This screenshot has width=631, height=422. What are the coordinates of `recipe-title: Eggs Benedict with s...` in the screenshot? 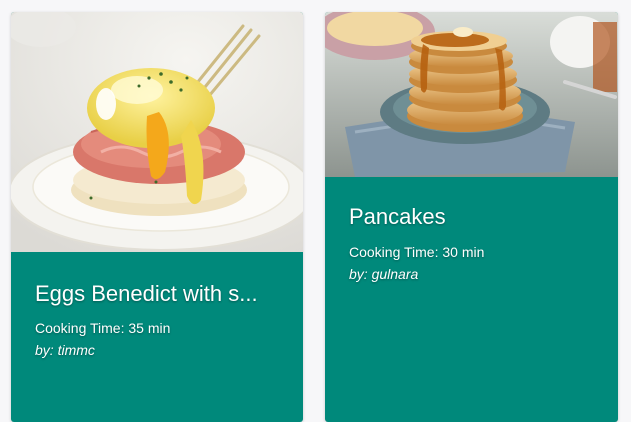 It's located at (157, 294).